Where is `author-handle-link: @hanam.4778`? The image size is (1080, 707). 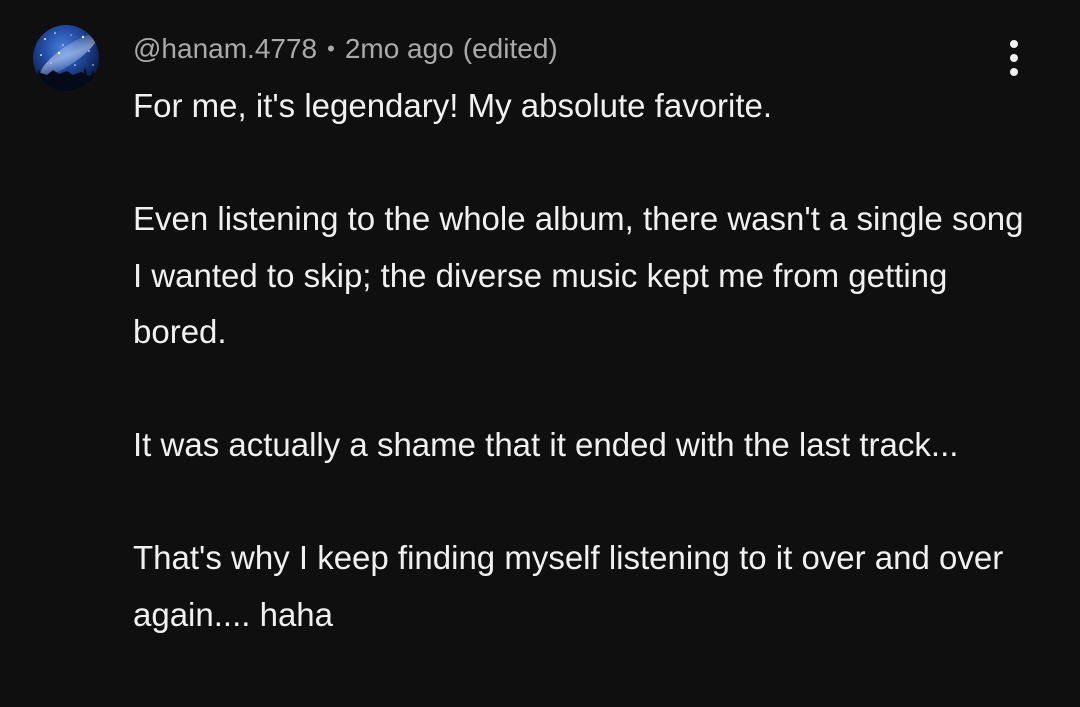 author-handle-link: @hanam.4778 is located at coordinates (225, 49).